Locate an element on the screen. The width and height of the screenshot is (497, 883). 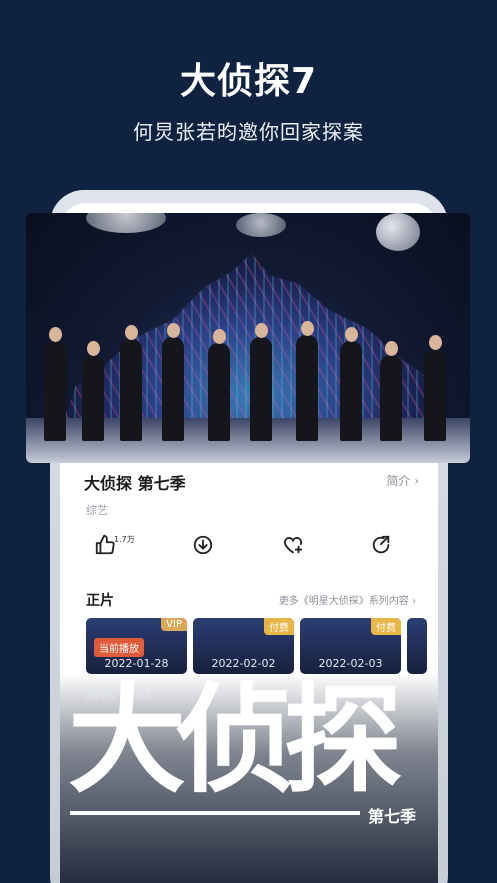
episode-date: 2022-02-02 is located at coordinates (243, 663).